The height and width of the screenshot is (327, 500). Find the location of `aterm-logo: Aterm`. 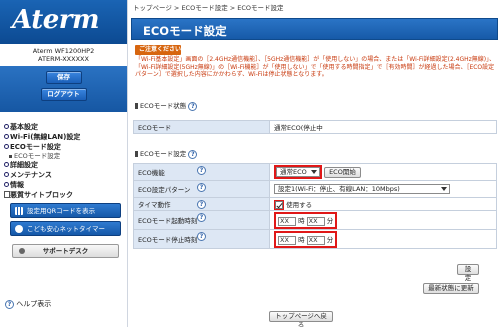

aterm-logo: Aterm is located at coordinates (55, 20).